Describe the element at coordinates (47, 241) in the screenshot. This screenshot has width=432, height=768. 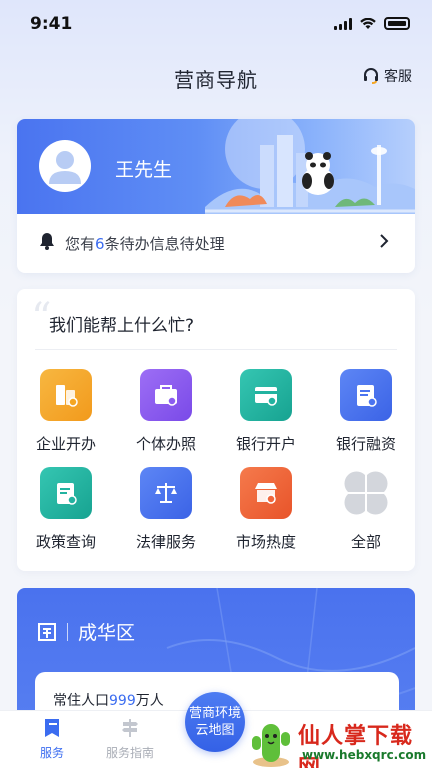
I see `bell-icon` at that location.